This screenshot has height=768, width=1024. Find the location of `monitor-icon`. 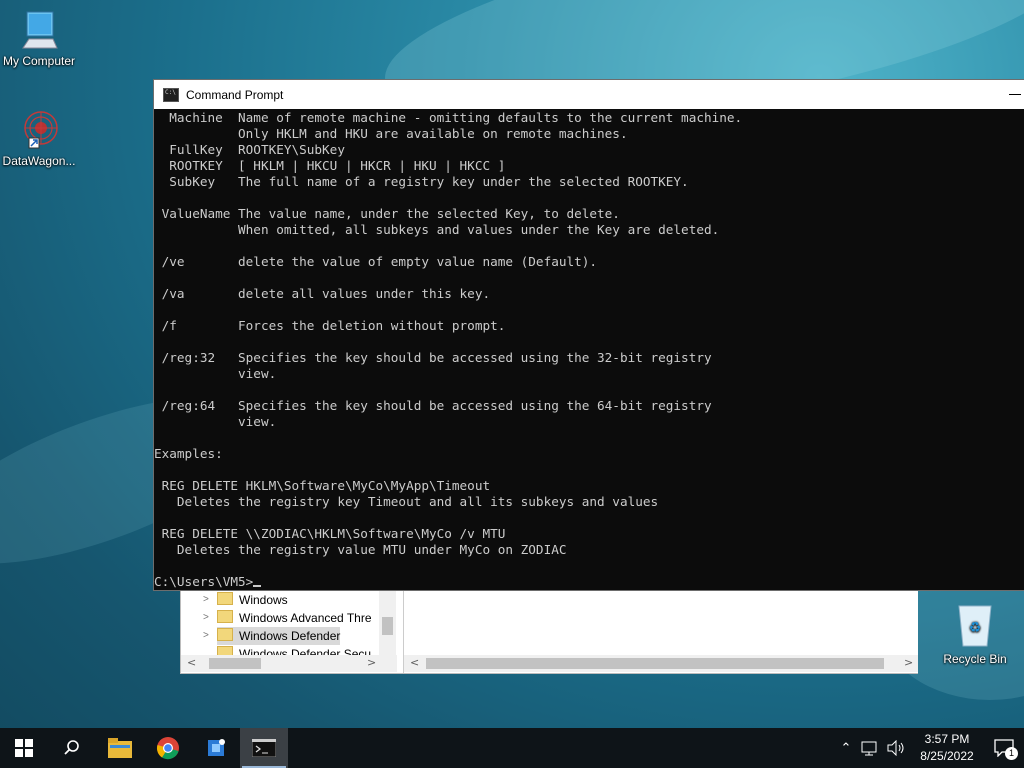

monitor-icon is located at coordinates (39, 30).